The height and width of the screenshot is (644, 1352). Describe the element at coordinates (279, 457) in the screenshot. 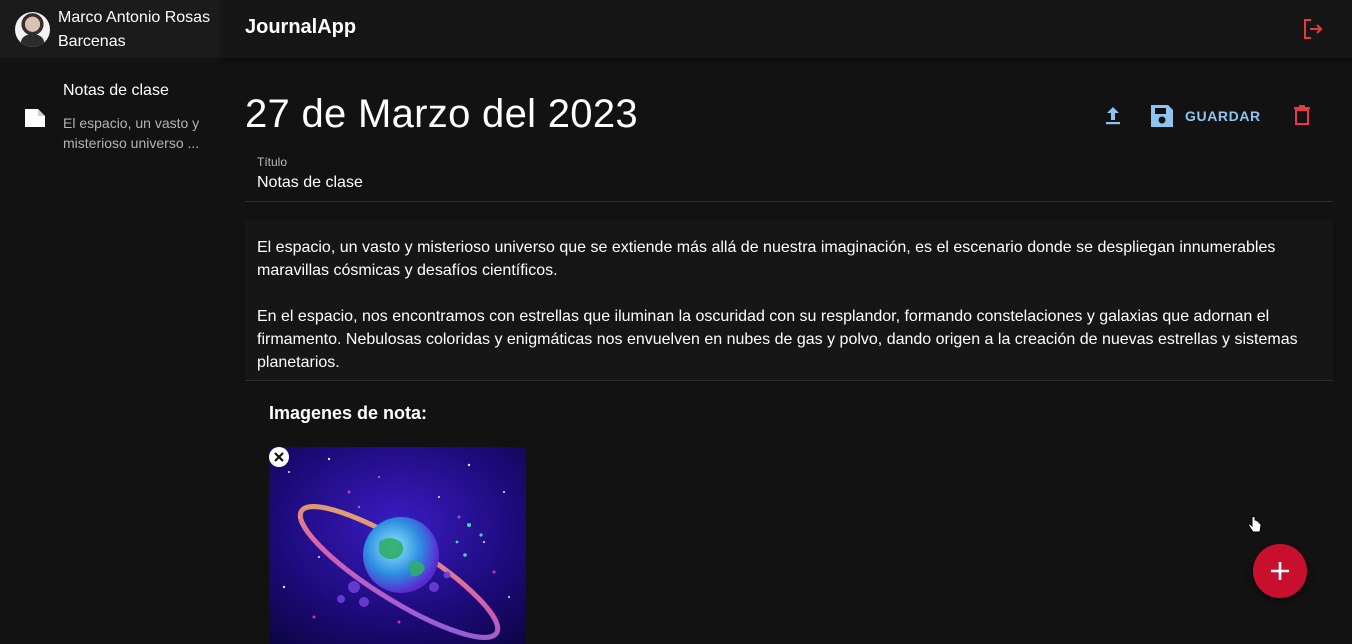

I see `close-icon` at that location.